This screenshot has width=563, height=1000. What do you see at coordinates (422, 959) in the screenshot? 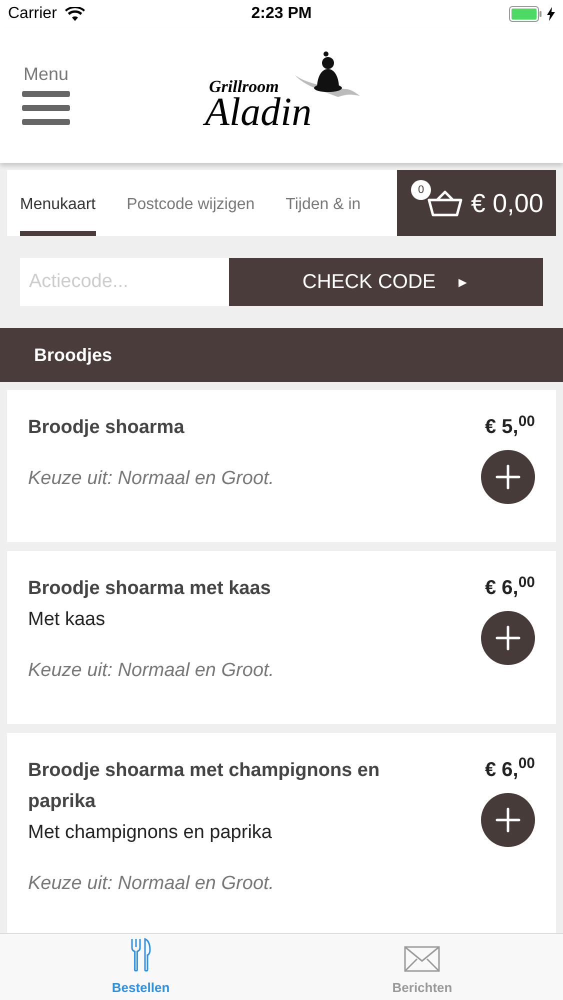
I see `envelope-icon` at bounding box center [422, 959].